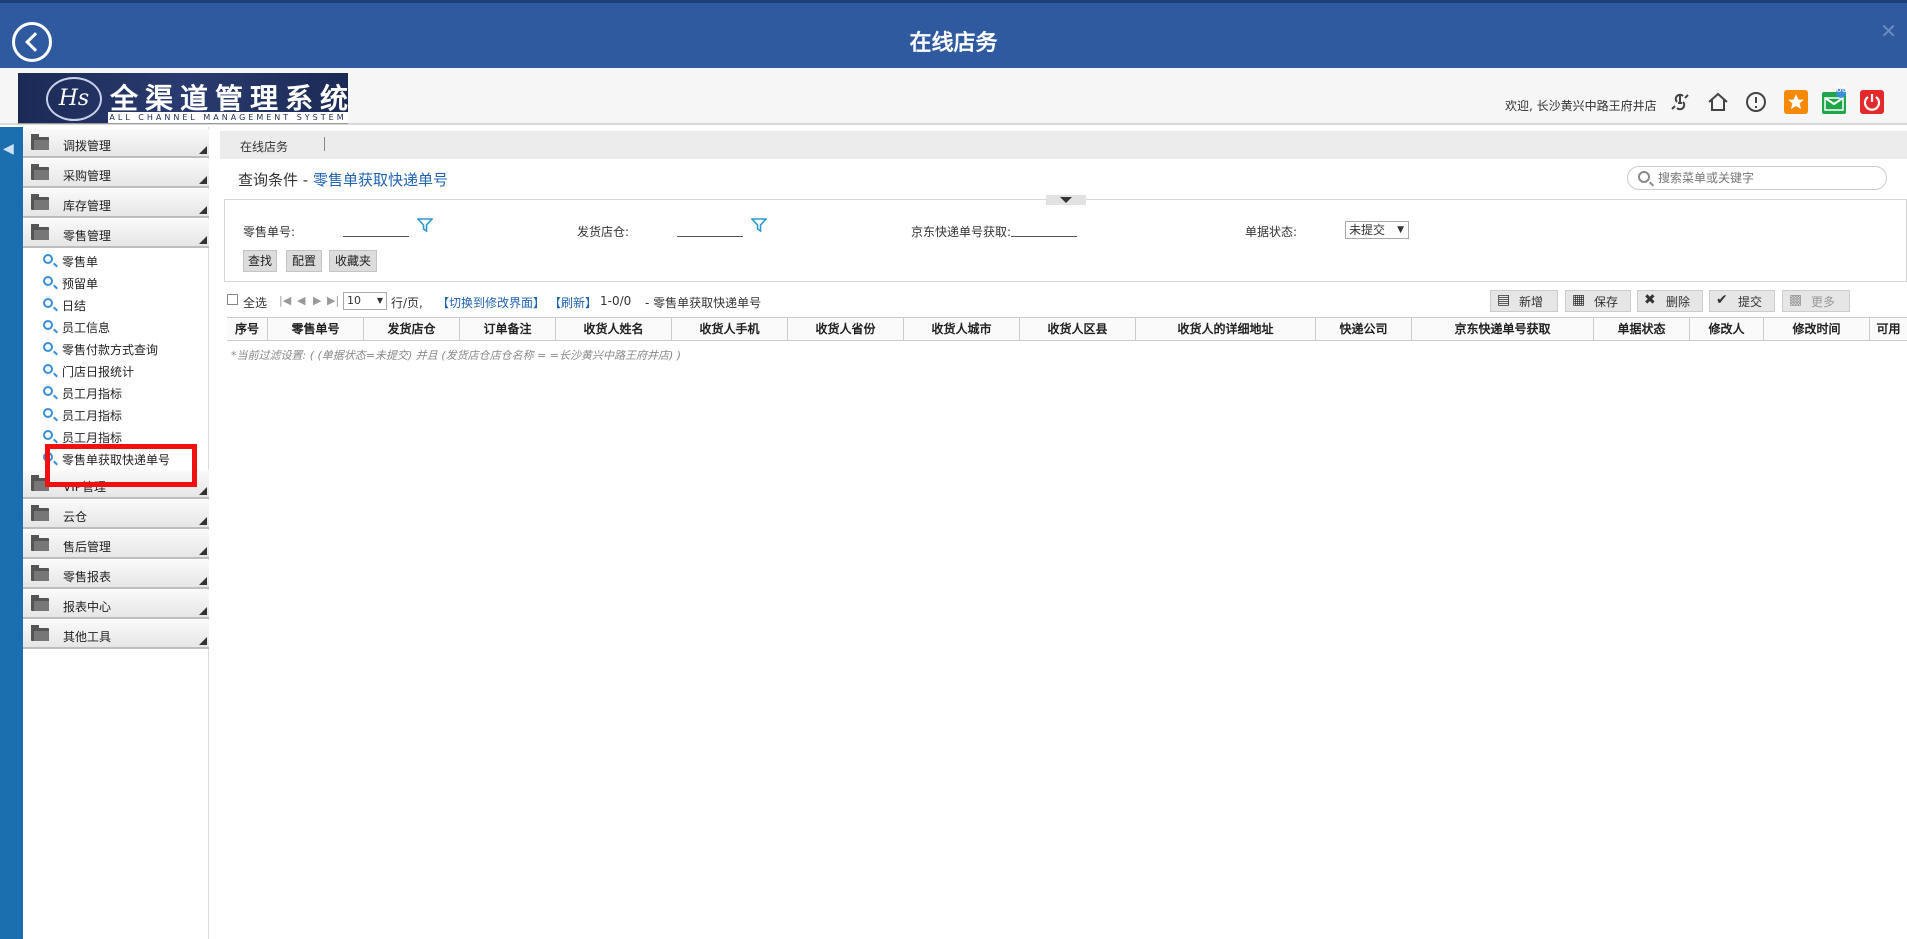 The image size is (1907, 939). Describe the element at coordinates (730, 329) in the screenshot. I see `column-header: 收货人手机` at that location.